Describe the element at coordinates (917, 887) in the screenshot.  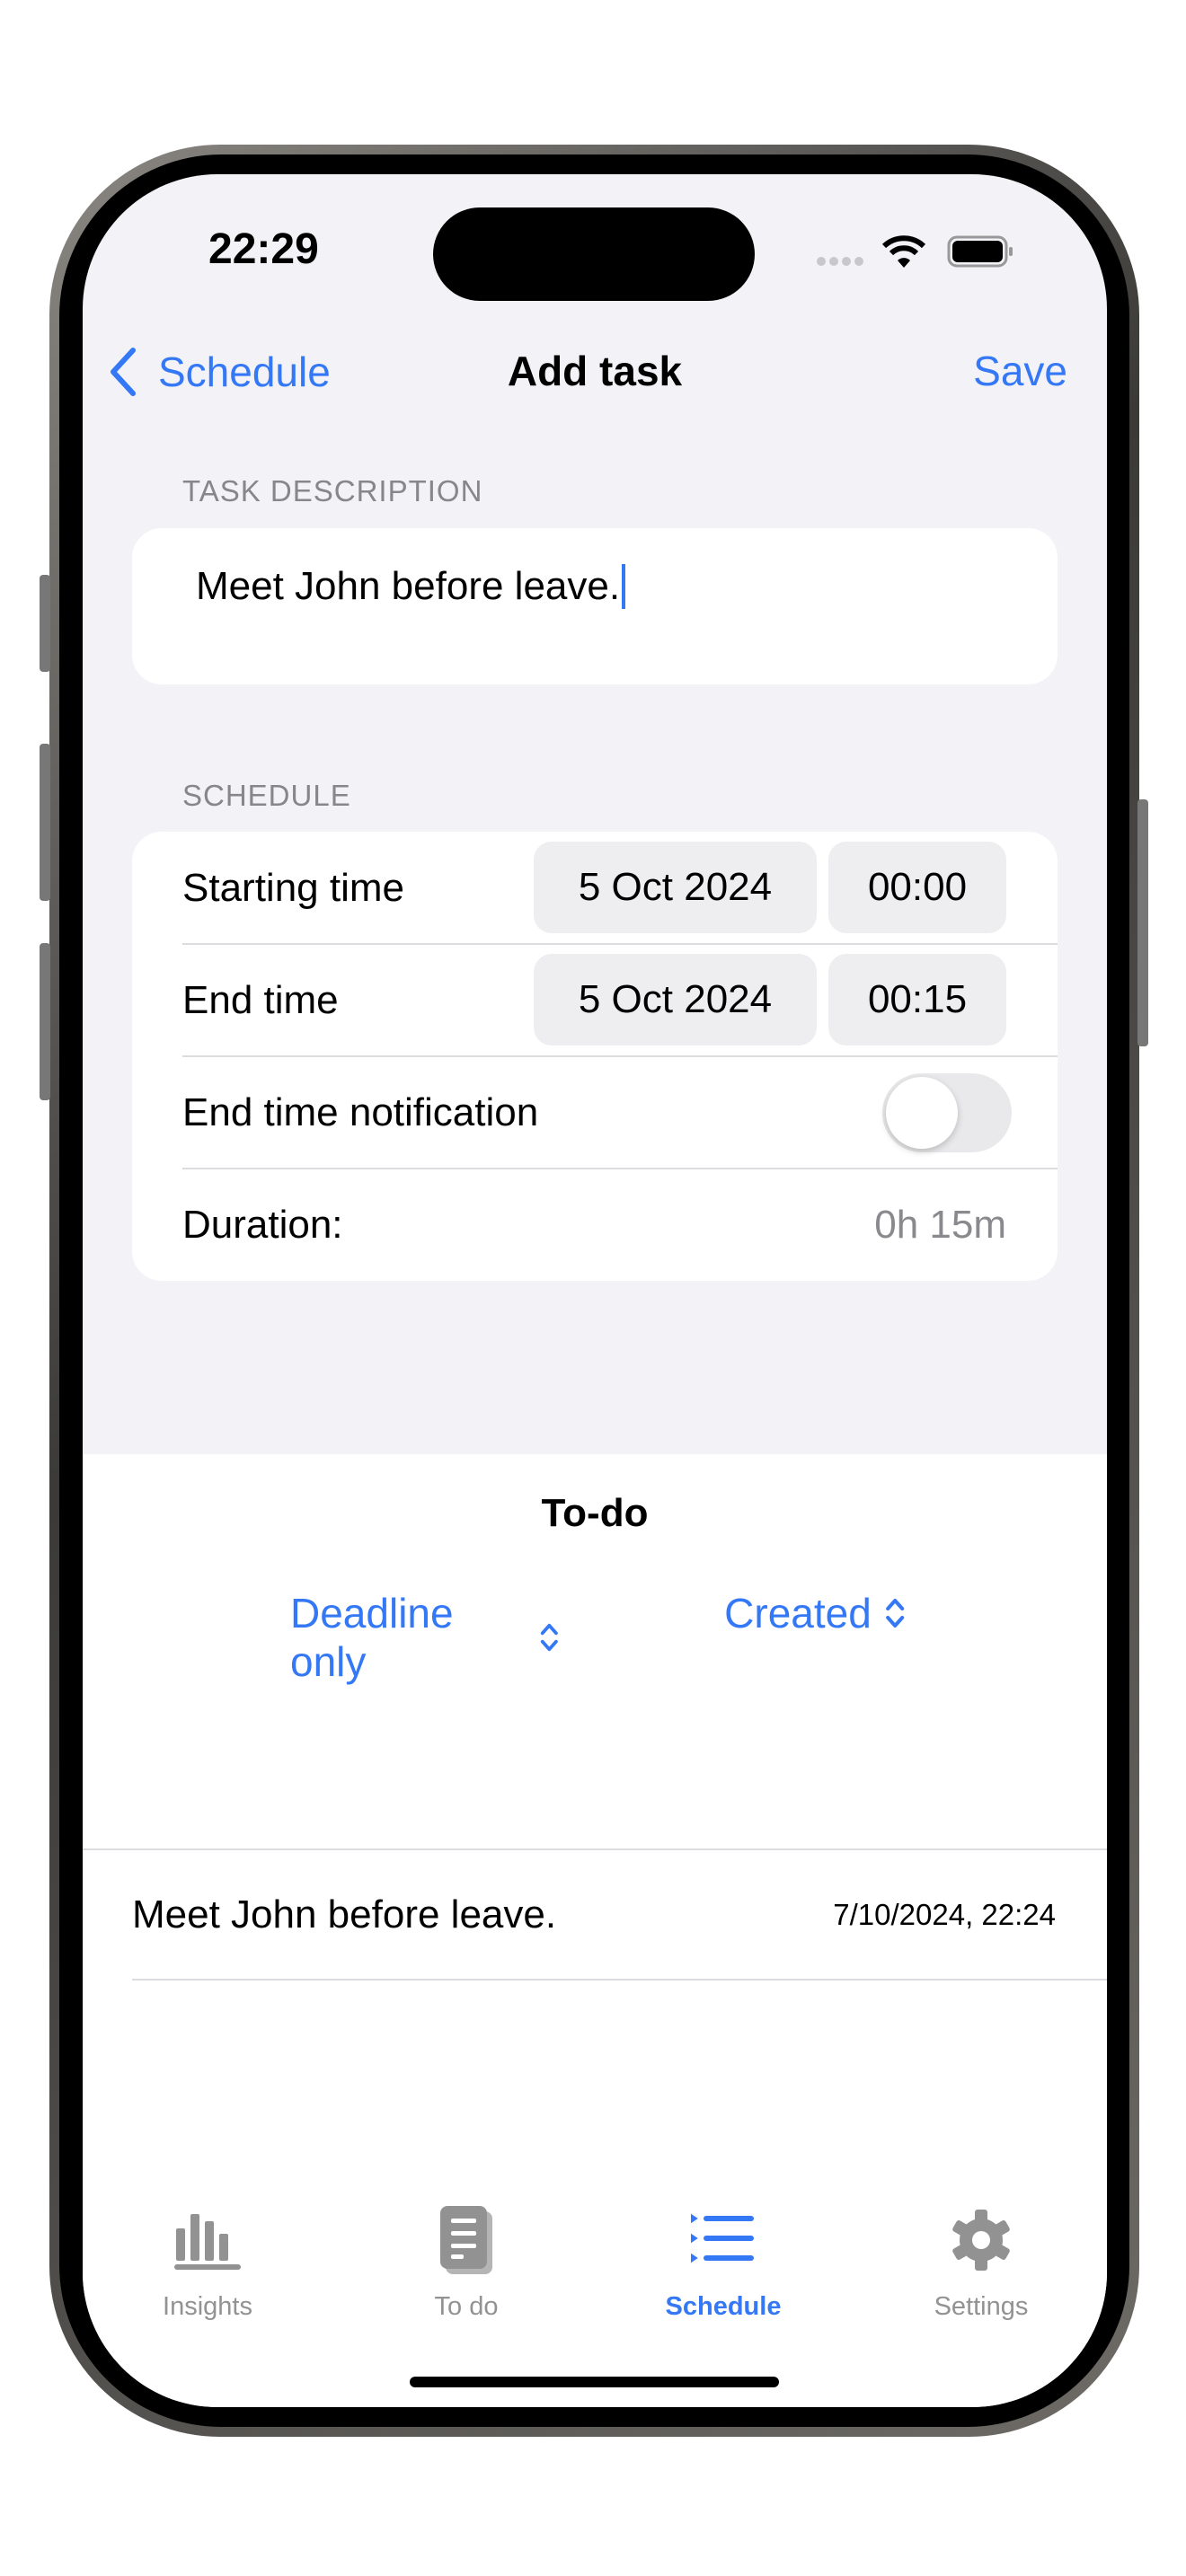
I see `starting-time-picker: 00:00` at that location.